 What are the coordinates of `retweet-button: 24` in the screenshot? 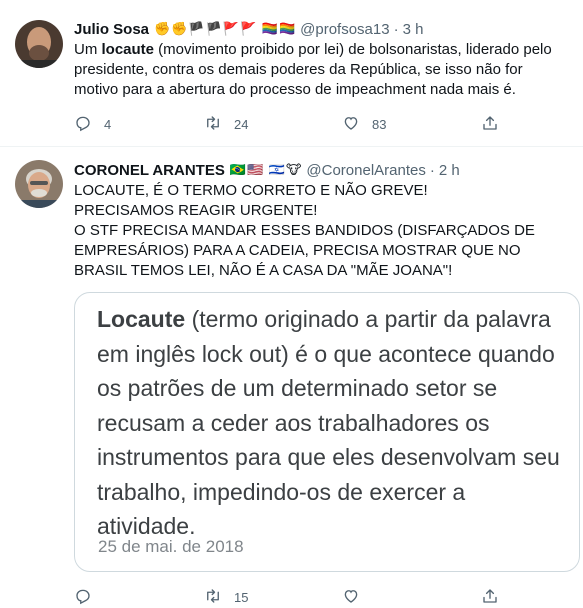 It's located at (226, 124).